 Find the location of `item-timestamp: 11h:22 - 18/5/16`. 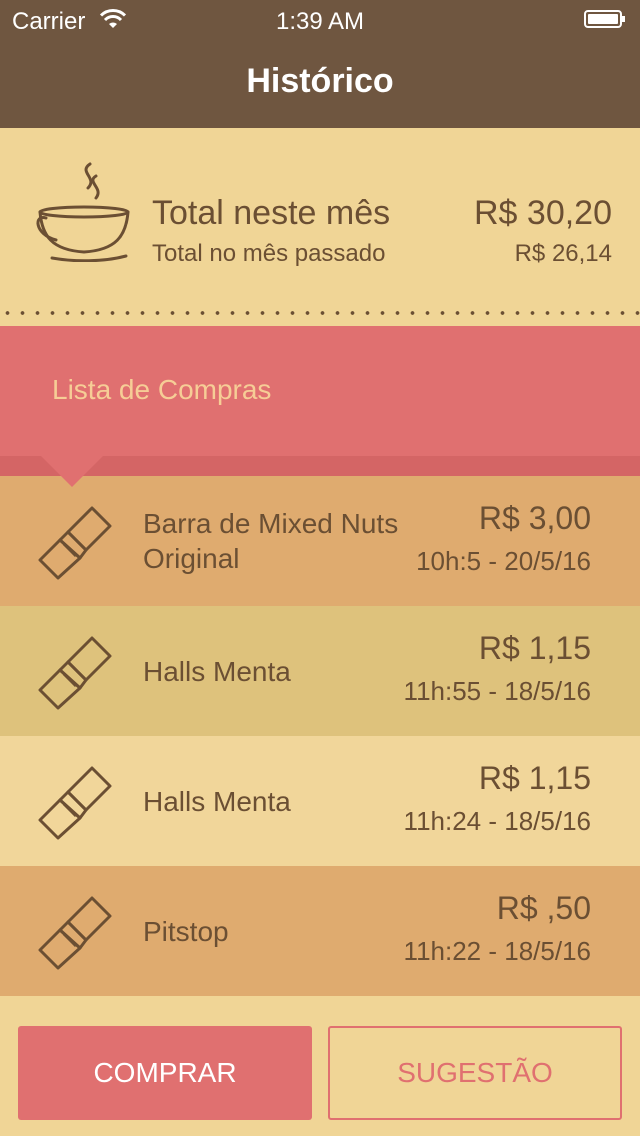

item-timestamp: 11h:22 - 18/5/16 is located at coordinates (497, 951).